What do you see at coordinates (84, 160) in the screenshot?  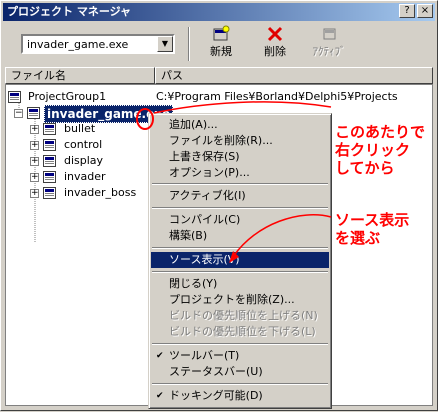 I see `unit-name: display` at bounding box center [84, 160].